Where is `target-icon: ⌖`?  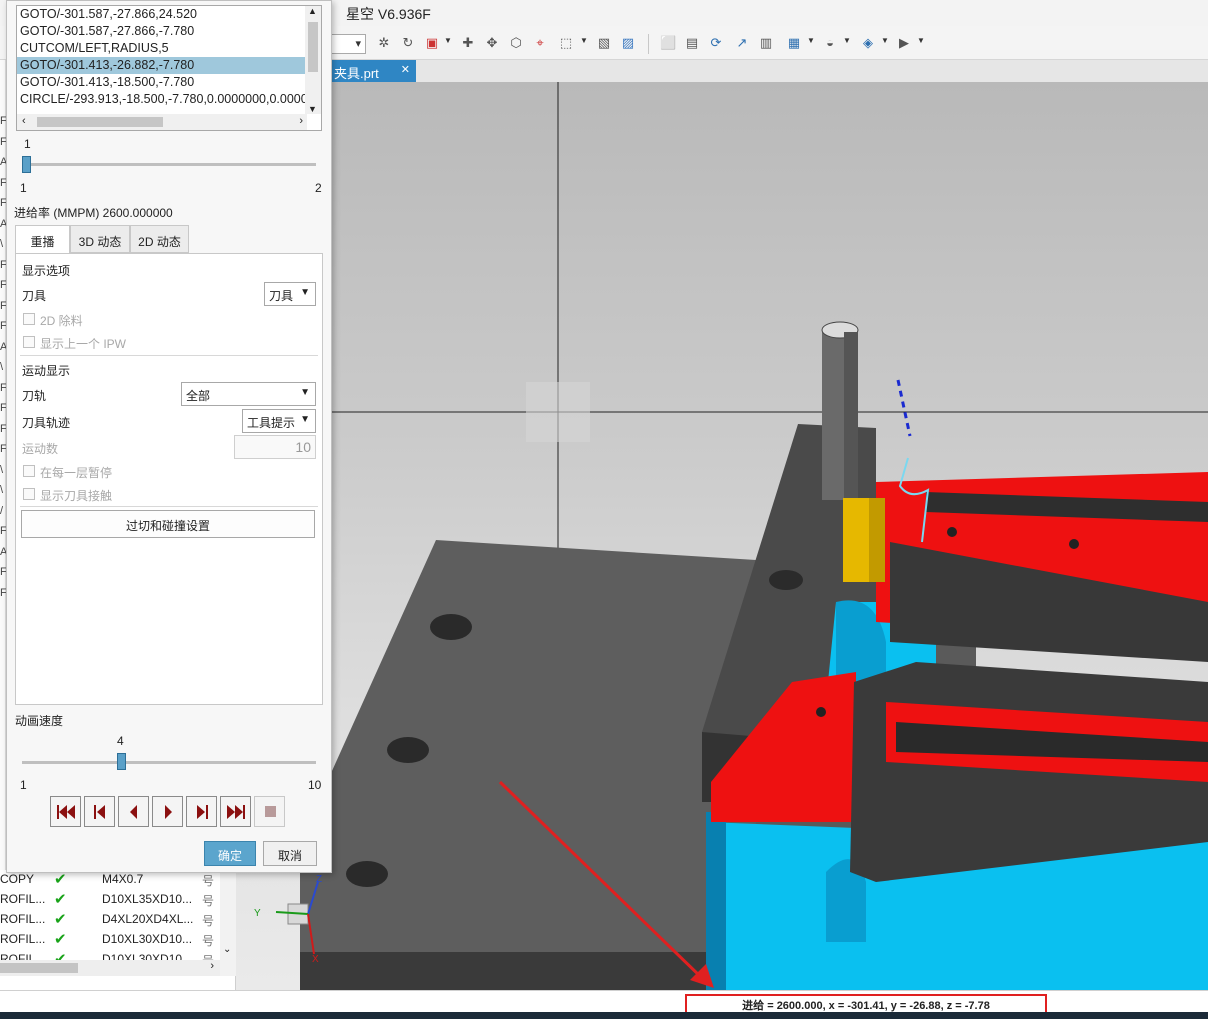
target-icon: ⌖ is located at coordinates (540, 43).